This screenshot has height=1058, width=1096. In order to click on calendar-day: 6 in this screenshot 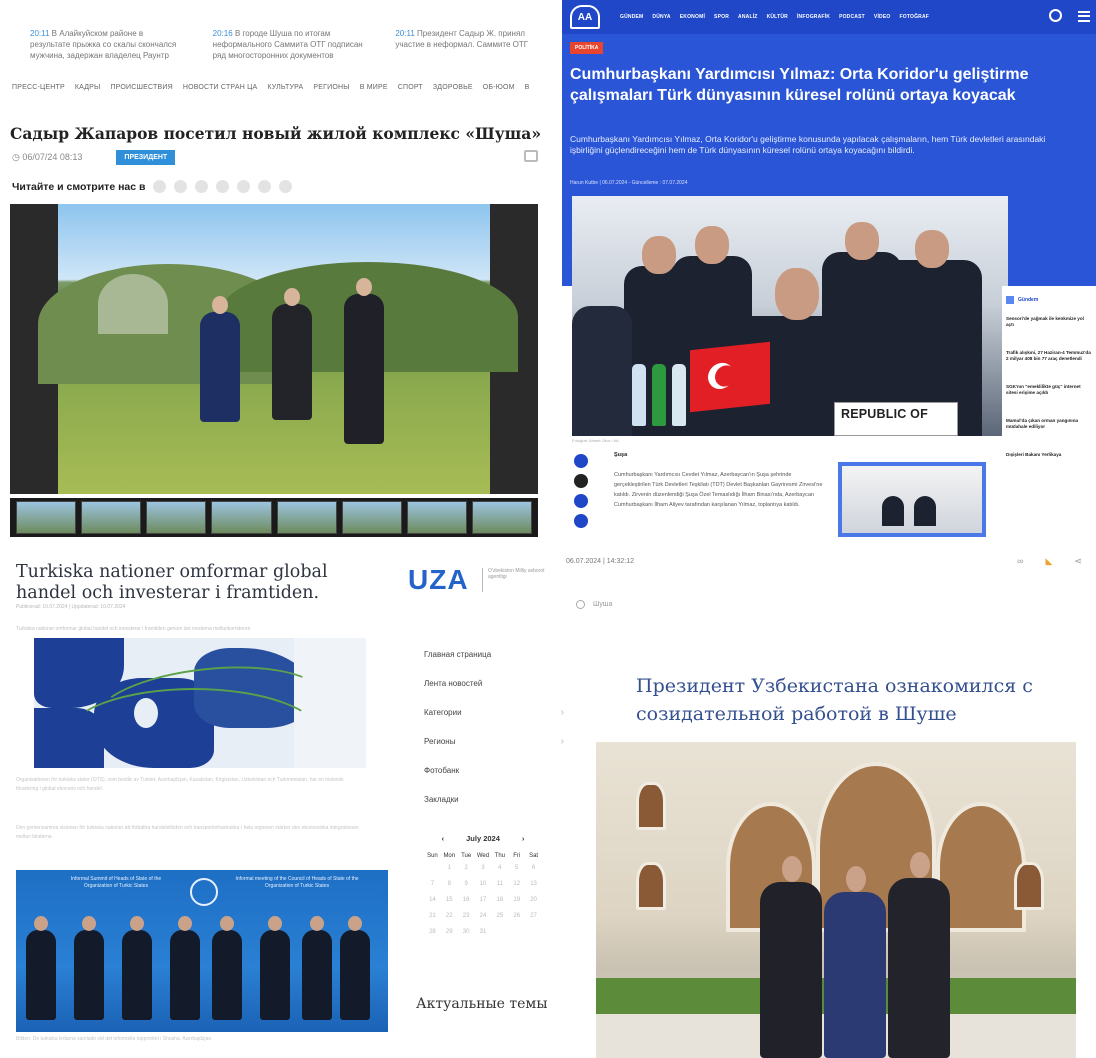, I will do `click(533, 868)`.